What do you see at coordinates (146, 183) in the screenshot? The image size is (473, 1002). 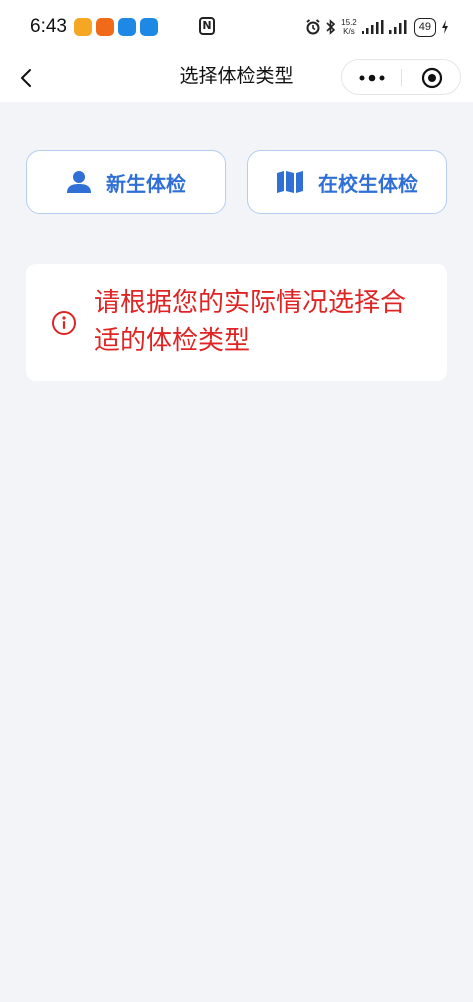 I see `new-student-exam-label: 新生体检` at bounding box center [146, 183].